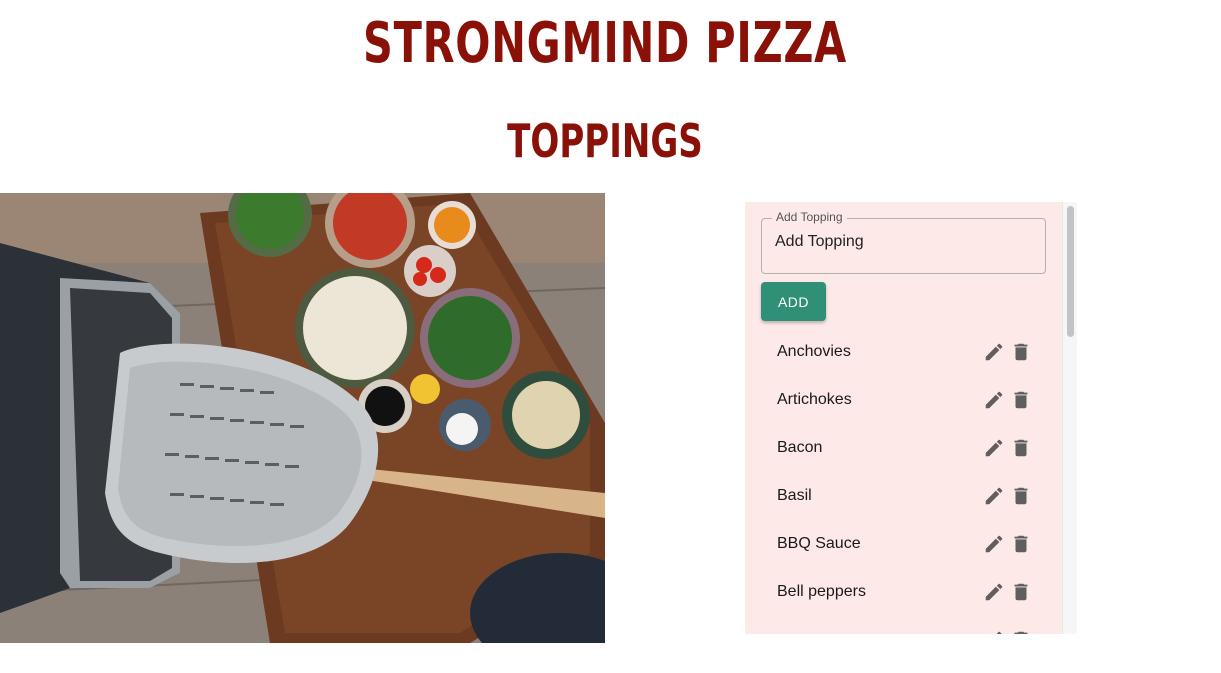 The height and width of the screenshot is (673, 1221). What do you see at coordinates (809, 217) in the screenshot?
I see `add-topping-label: Add Topping` at bounding box center [809, 217].